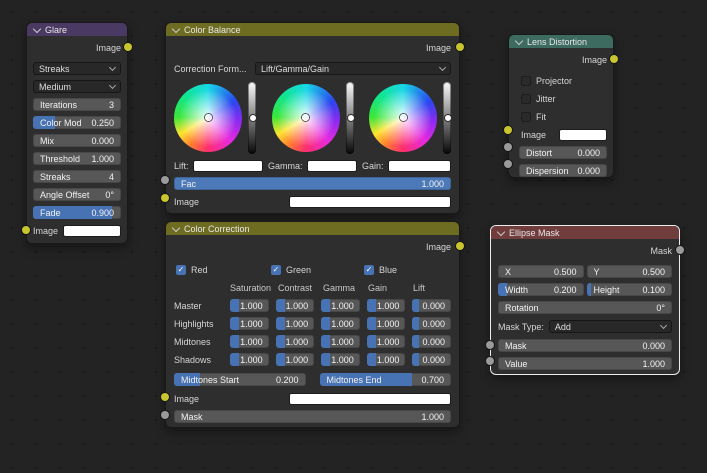 The height and width of the screenshot is (473, 707). What do you see at coordinates (77, 212) in the screenshot?
I see `fade-slider: Fade 0.900` at bounding box center [77, 212].